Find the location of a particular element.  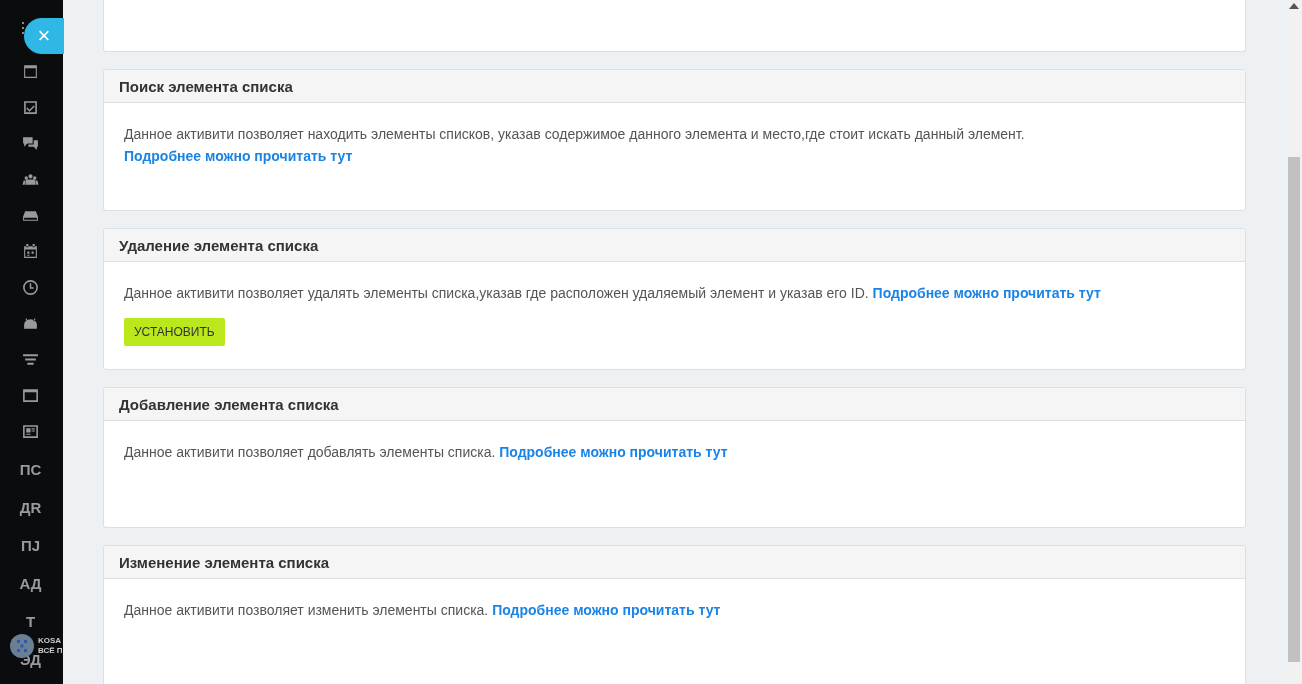

install-button: УСТАНОВИТЬ is located at coordinates (174, 332).